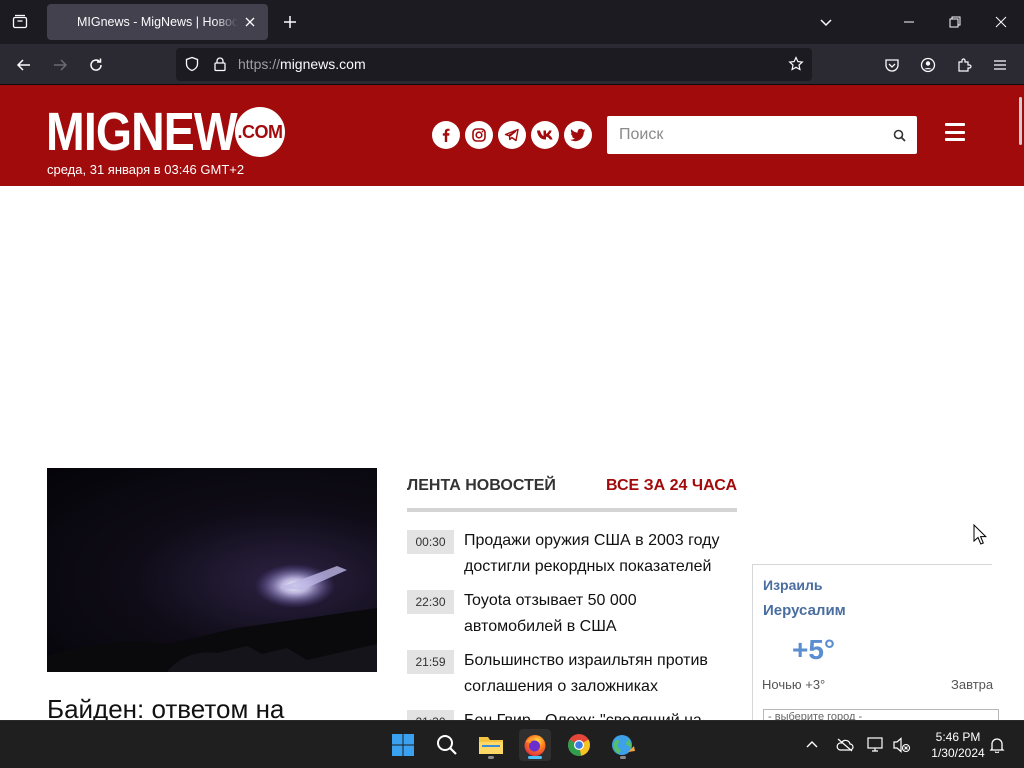  What do you see at coordinates (430, 542) in the screenshot?
I see `news-time: 00:30` at bounding box center [430, 542].